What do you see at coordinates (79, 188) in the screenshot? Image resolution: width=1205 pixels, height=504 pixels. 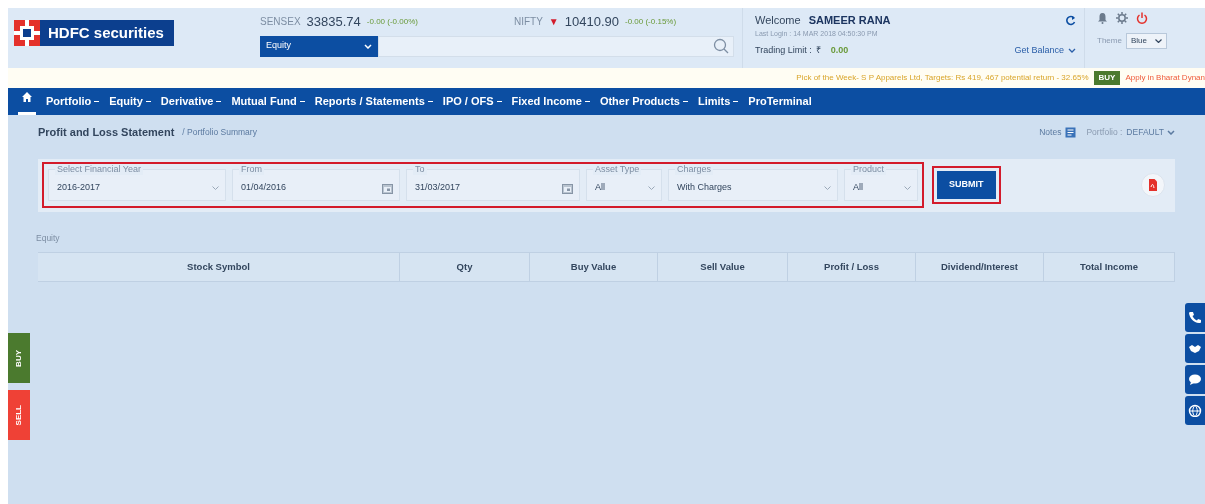 I see `field-value: 2016-2017` at bounding box center [79, 188].